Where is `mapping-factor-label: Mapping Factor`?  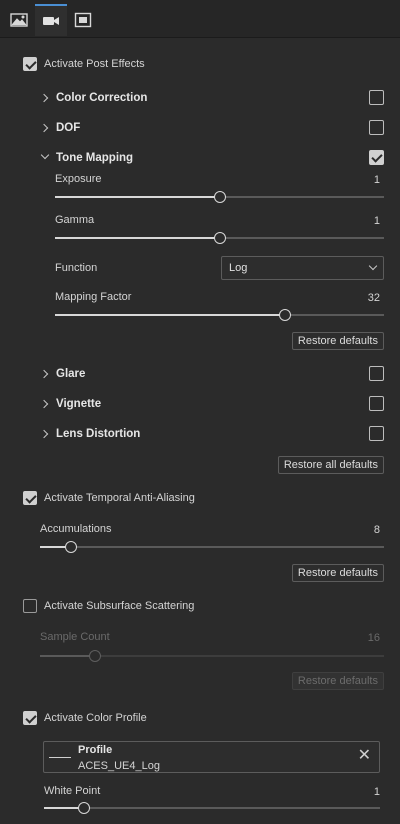
mapping-factor-label: Mapping Factor is located at coordinates (93, 297).